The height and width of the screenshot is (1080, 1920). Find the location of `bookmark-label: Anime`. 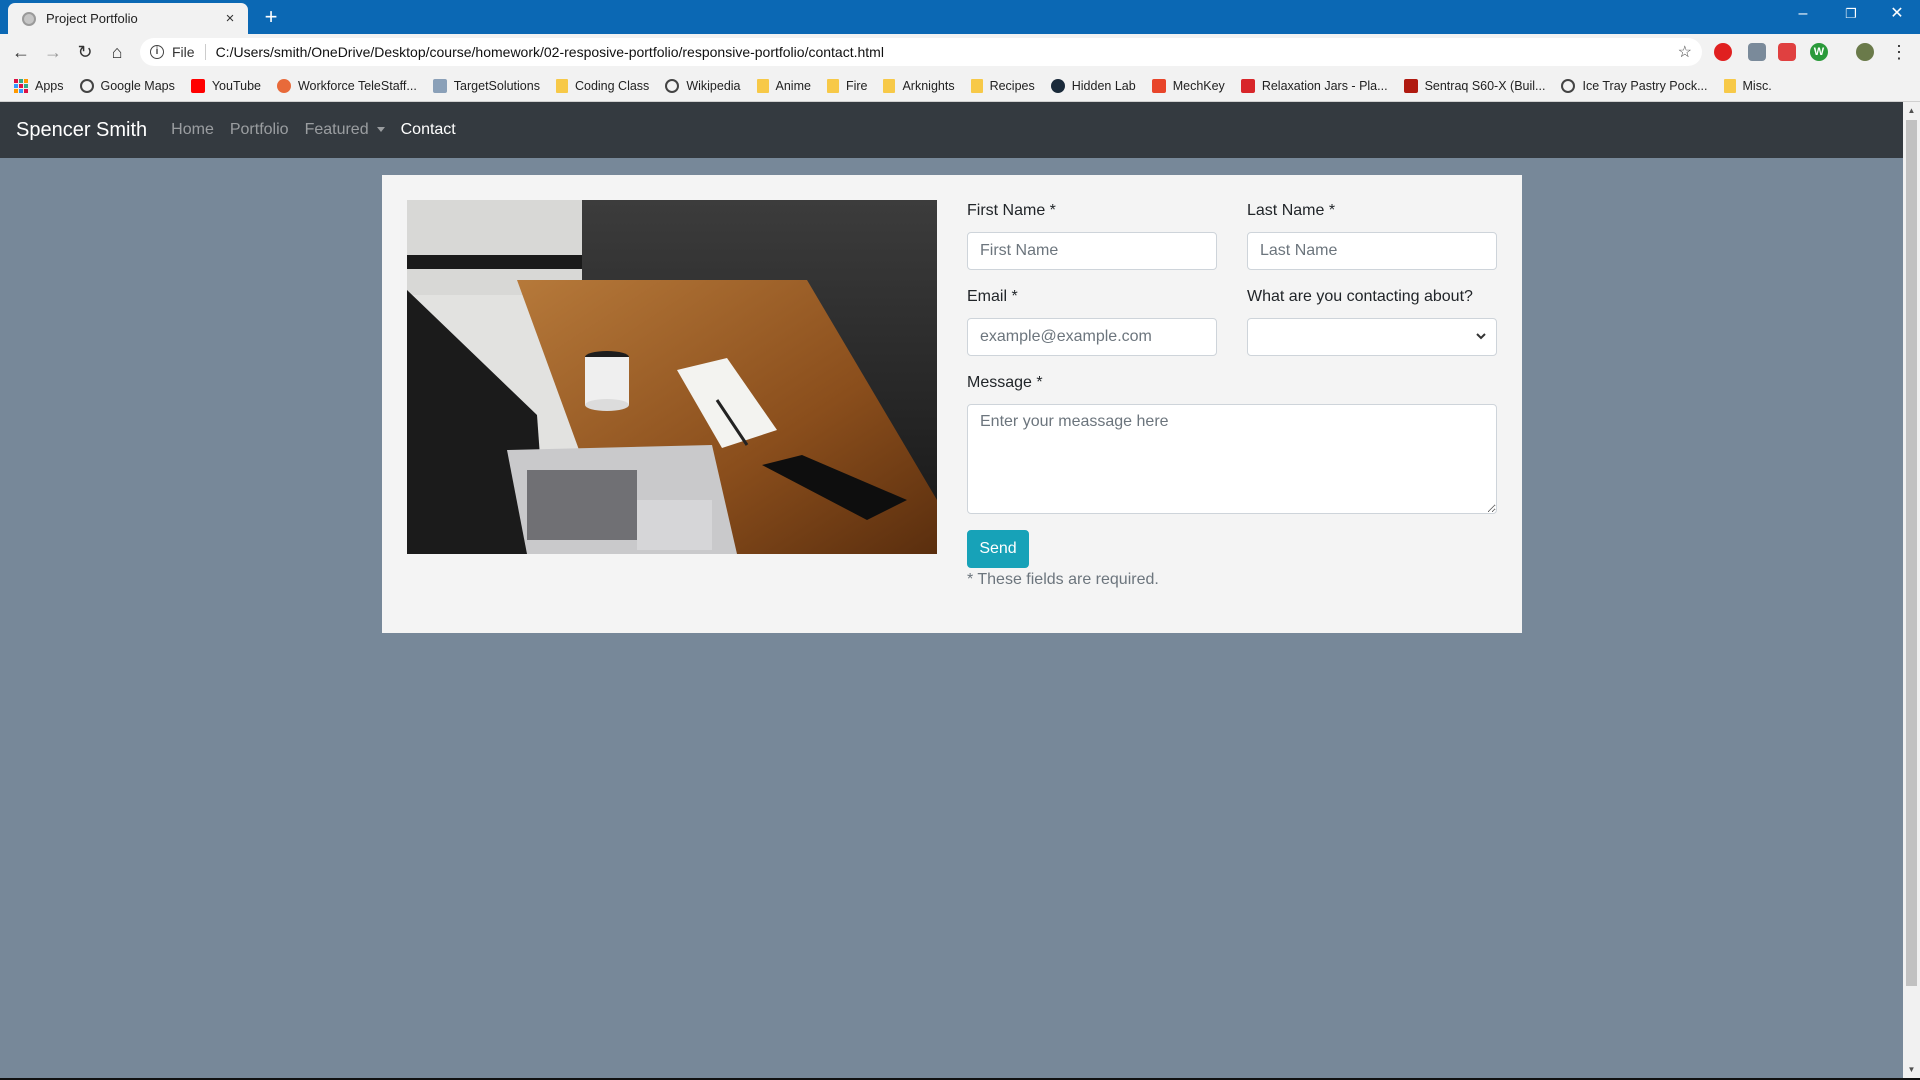

bookmark-label: Anime is located at coordinates (793, 85).